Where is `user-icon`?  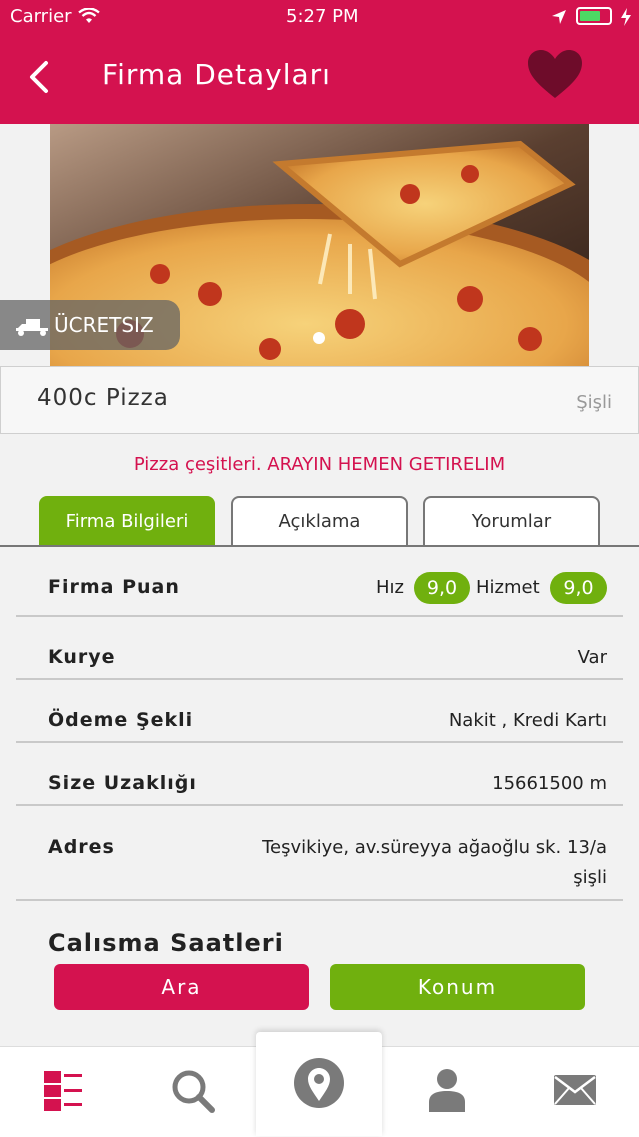
user-icon is located at coordinates (447, 1090).